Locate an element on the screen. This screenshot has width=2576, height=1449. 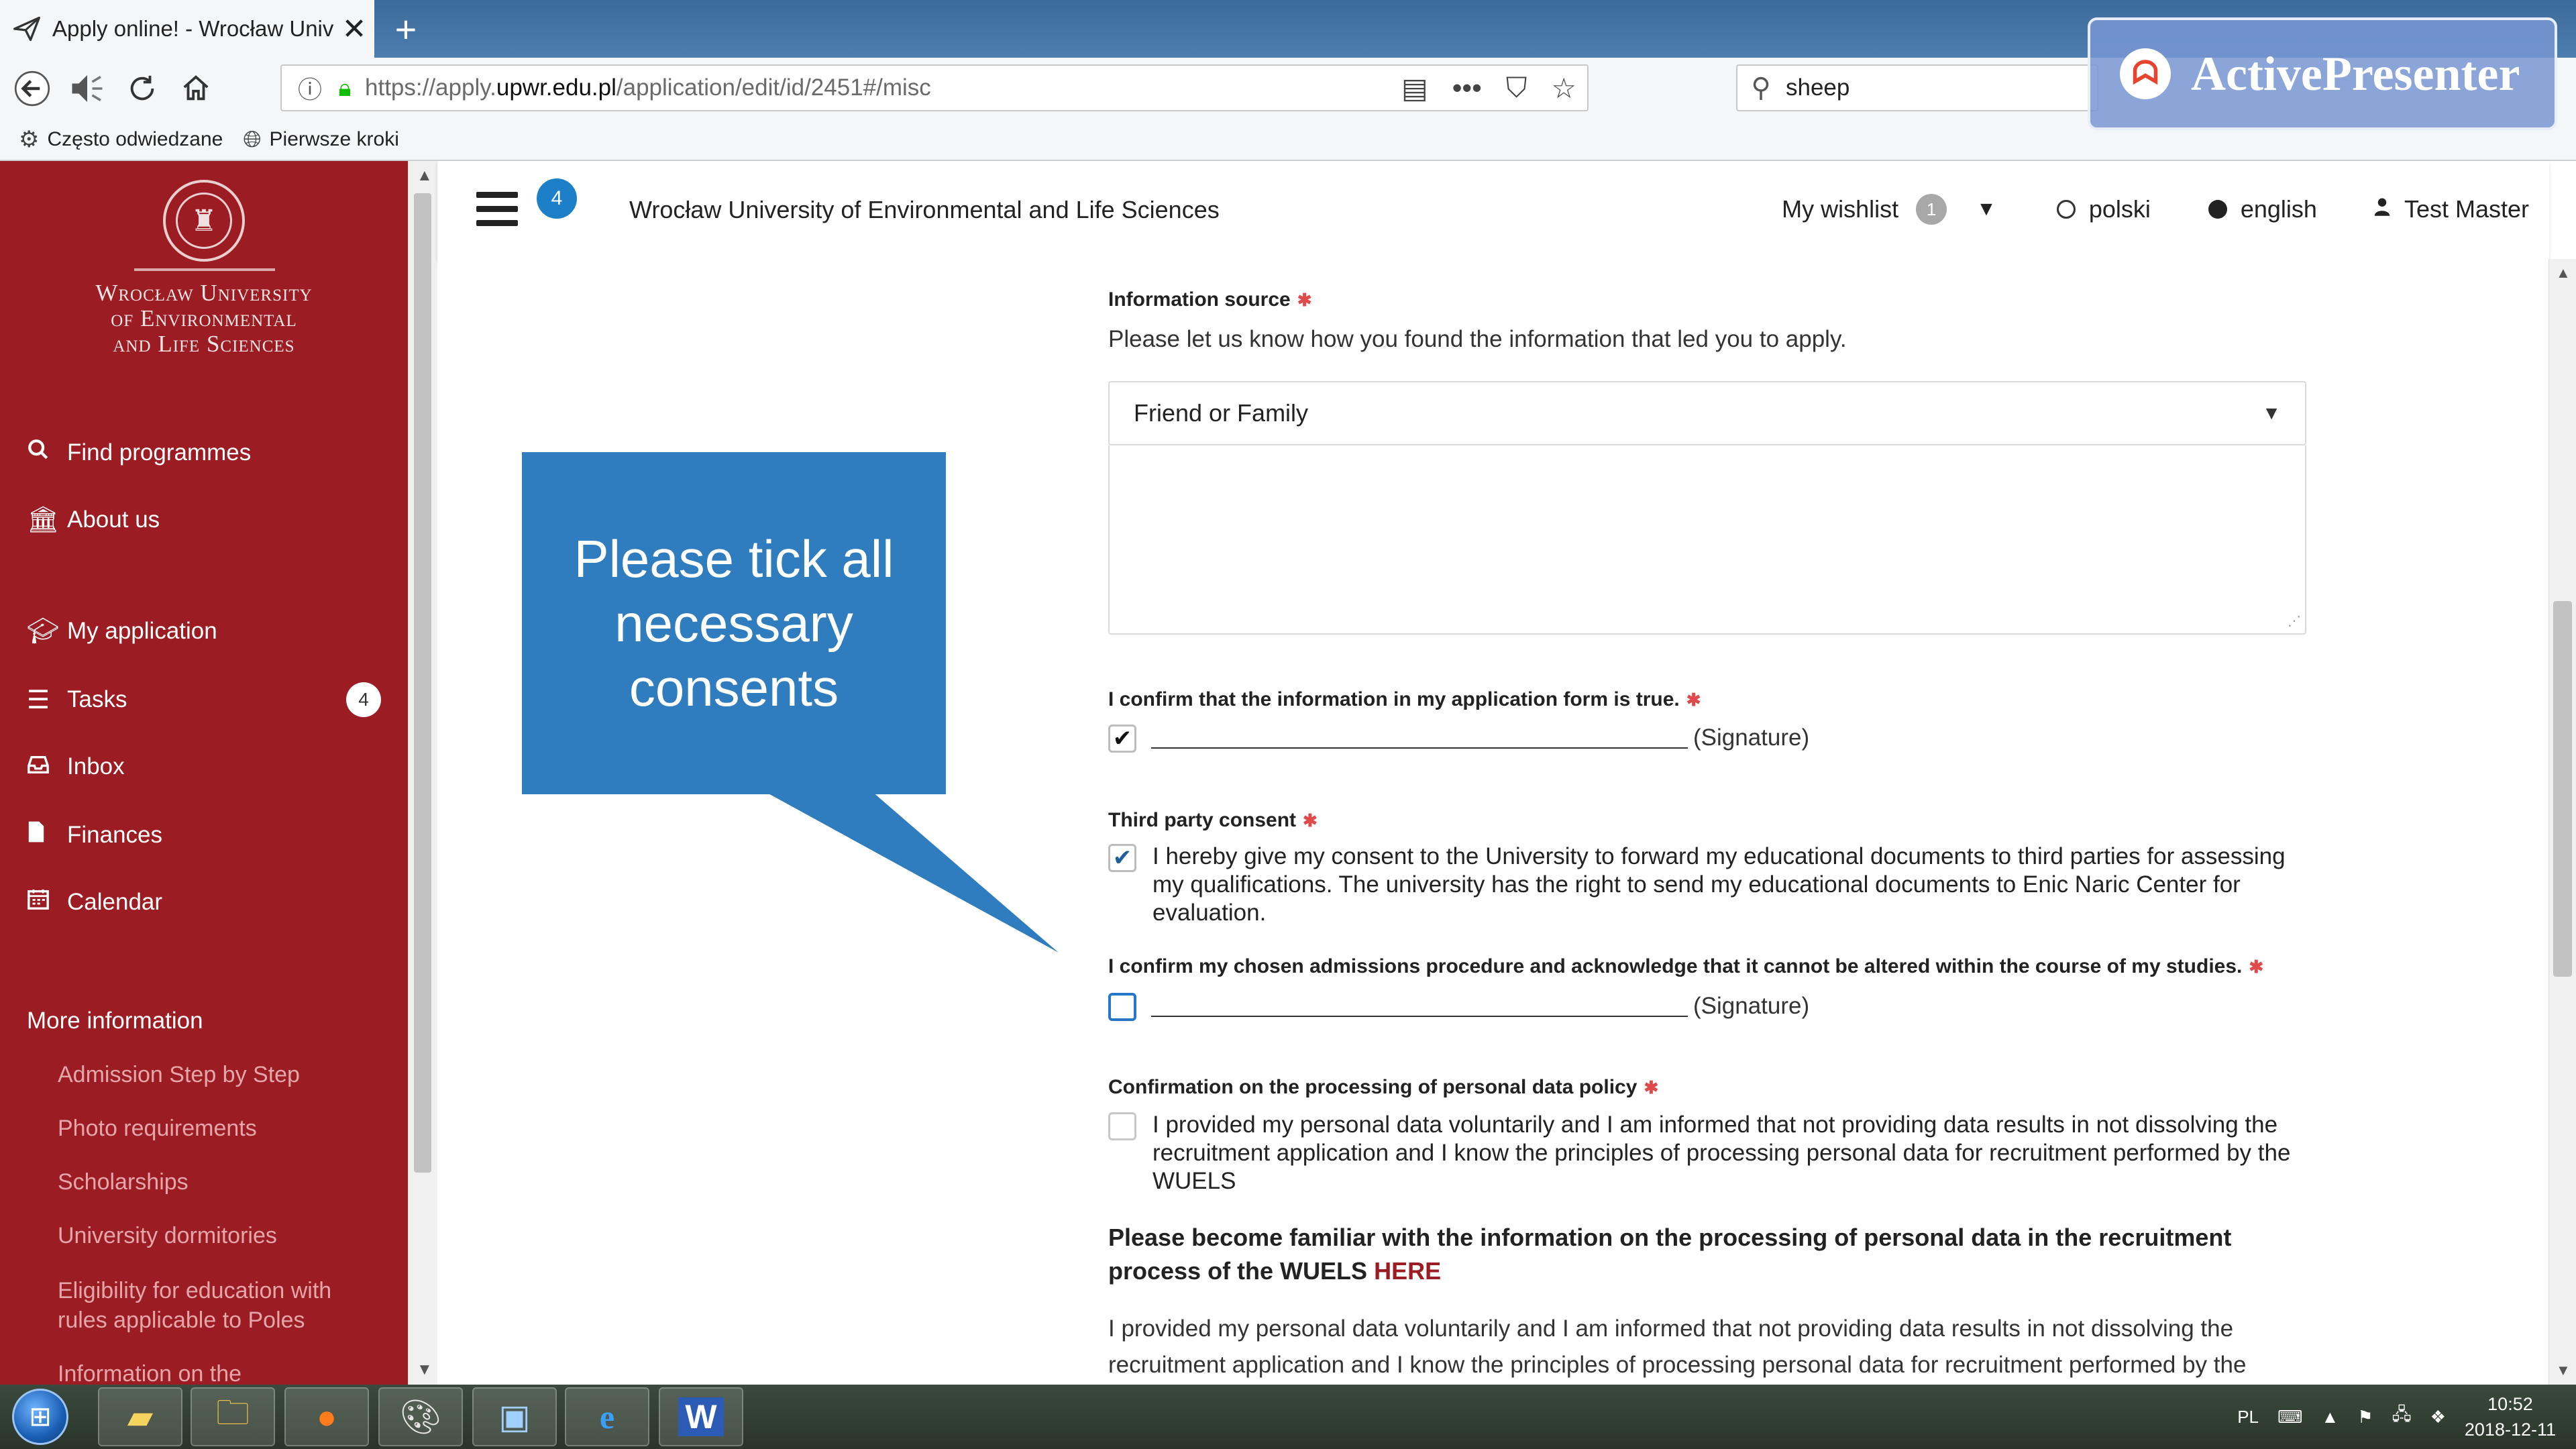
taskbar-firefox: ● is located at coordinates (326, 1416).